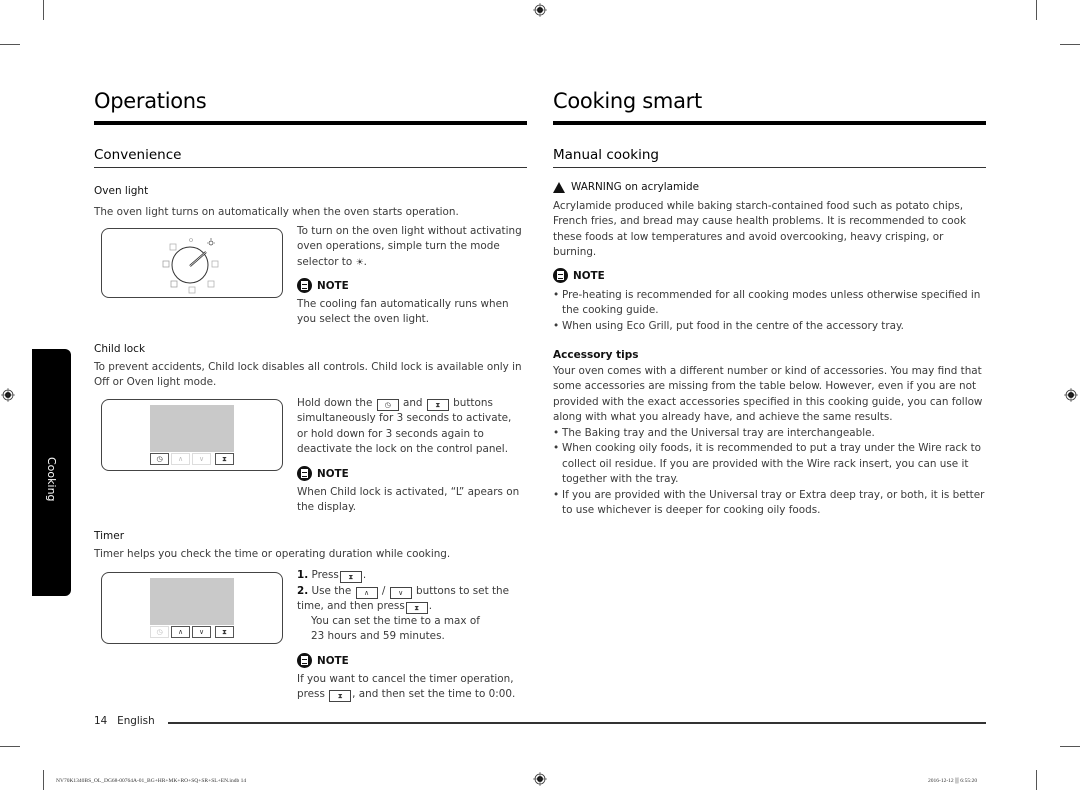 The image size is (1080, 790). What do you see at coordinates (36, 479) in the screenshot?
I see `side-tab-label: Cooking smart` at bounding box center [36, 479].